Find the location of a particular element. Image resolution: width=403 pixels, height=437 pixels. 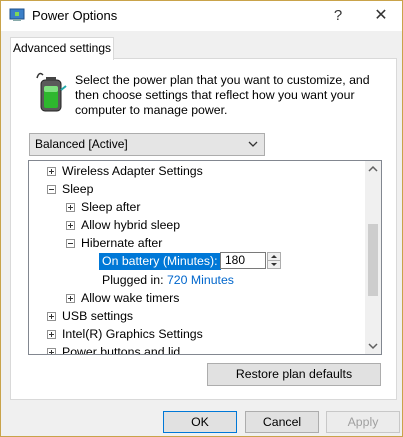

tree-scrollbar is located at coordinates (373, 257).